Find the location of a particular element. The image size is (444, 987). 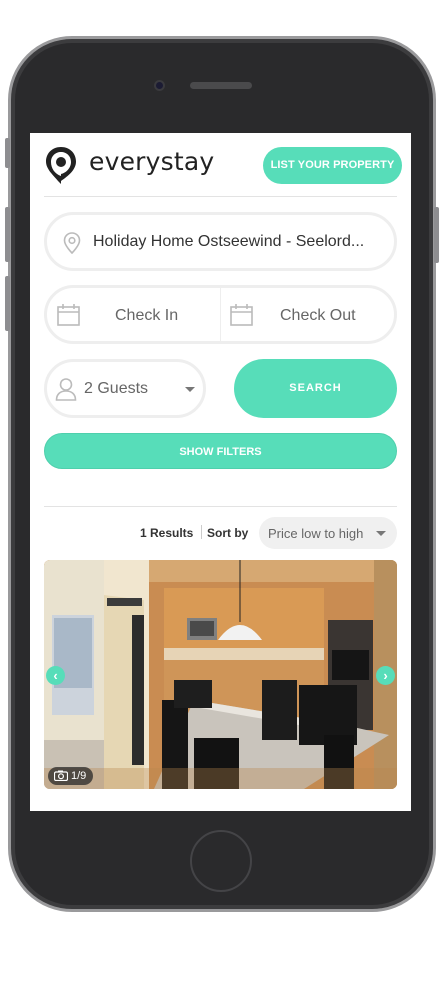

photo-counter-text: 1/9 is located at coordinates (79, 776).